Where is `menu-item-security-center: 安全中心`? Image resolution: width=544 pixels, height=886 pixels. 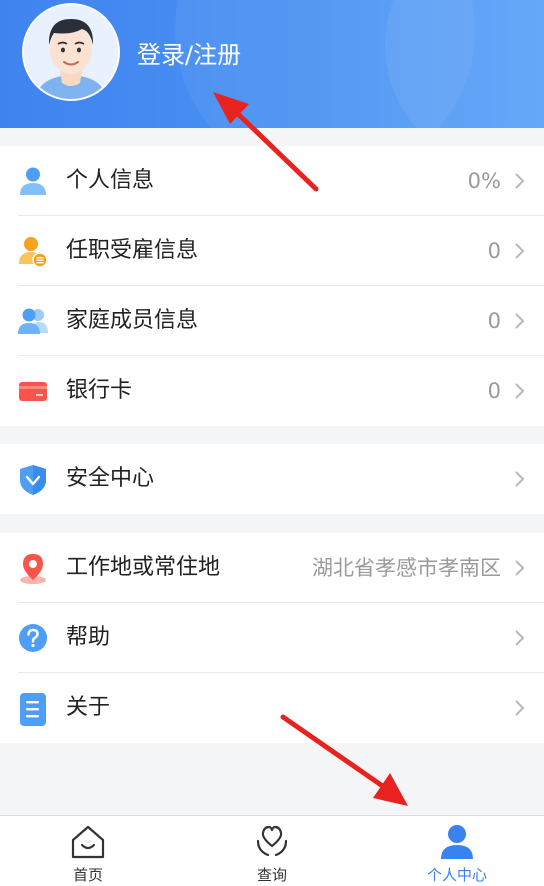 menu-item-security-center: 安全中心 is located at coordinates (272, 479).